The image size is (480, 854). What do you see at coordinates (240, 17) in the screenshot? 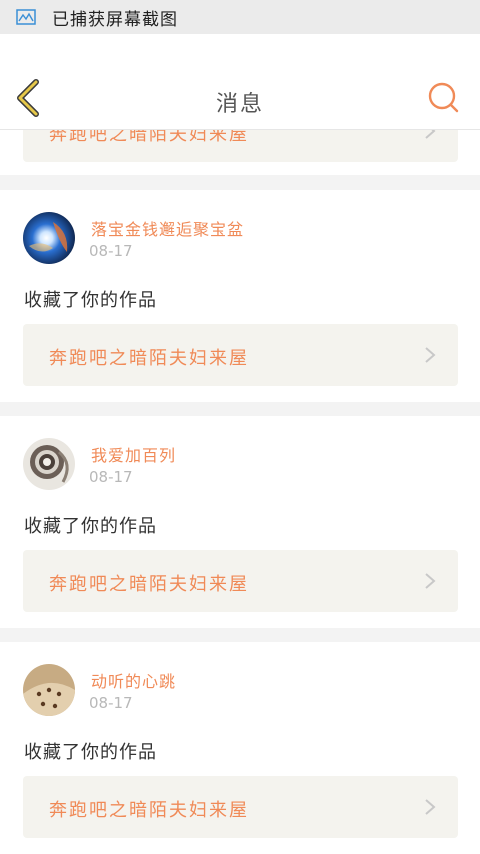
I see `status-bar: 已捕获屏幕截图` at bounding box center [240, 17].